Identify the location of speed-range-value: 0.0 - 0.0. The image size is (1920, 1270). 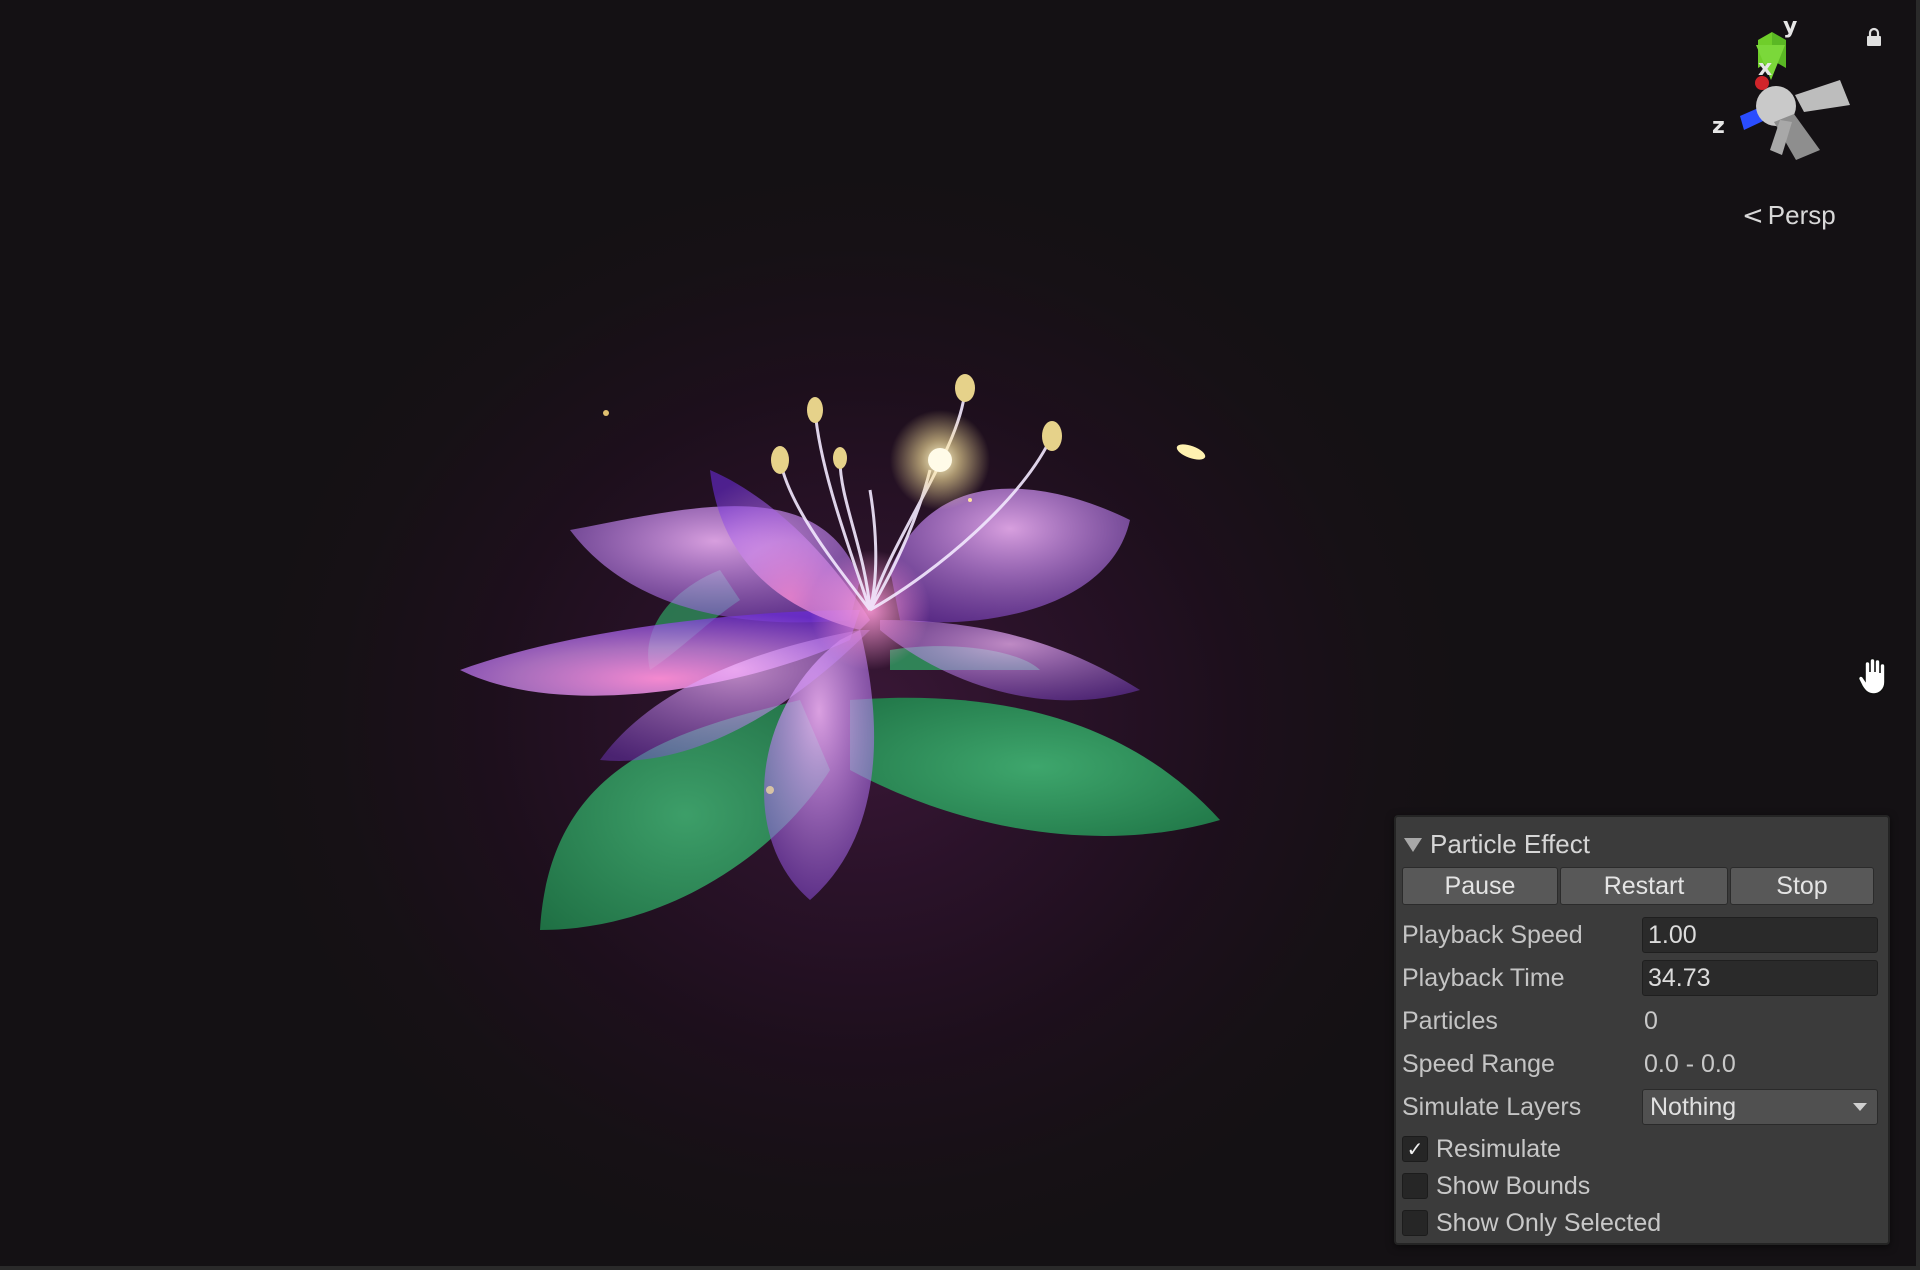
(1690, 1063).